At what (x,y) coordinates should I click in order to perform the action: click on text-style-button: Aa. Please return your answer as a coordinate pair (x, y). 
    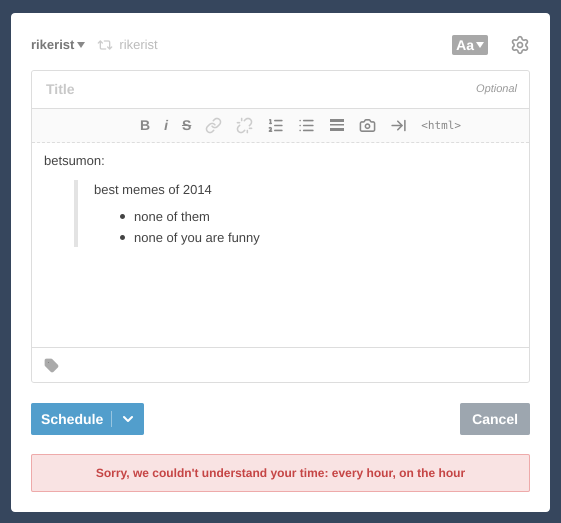
    Looking at the image, I should click on (470, 44).